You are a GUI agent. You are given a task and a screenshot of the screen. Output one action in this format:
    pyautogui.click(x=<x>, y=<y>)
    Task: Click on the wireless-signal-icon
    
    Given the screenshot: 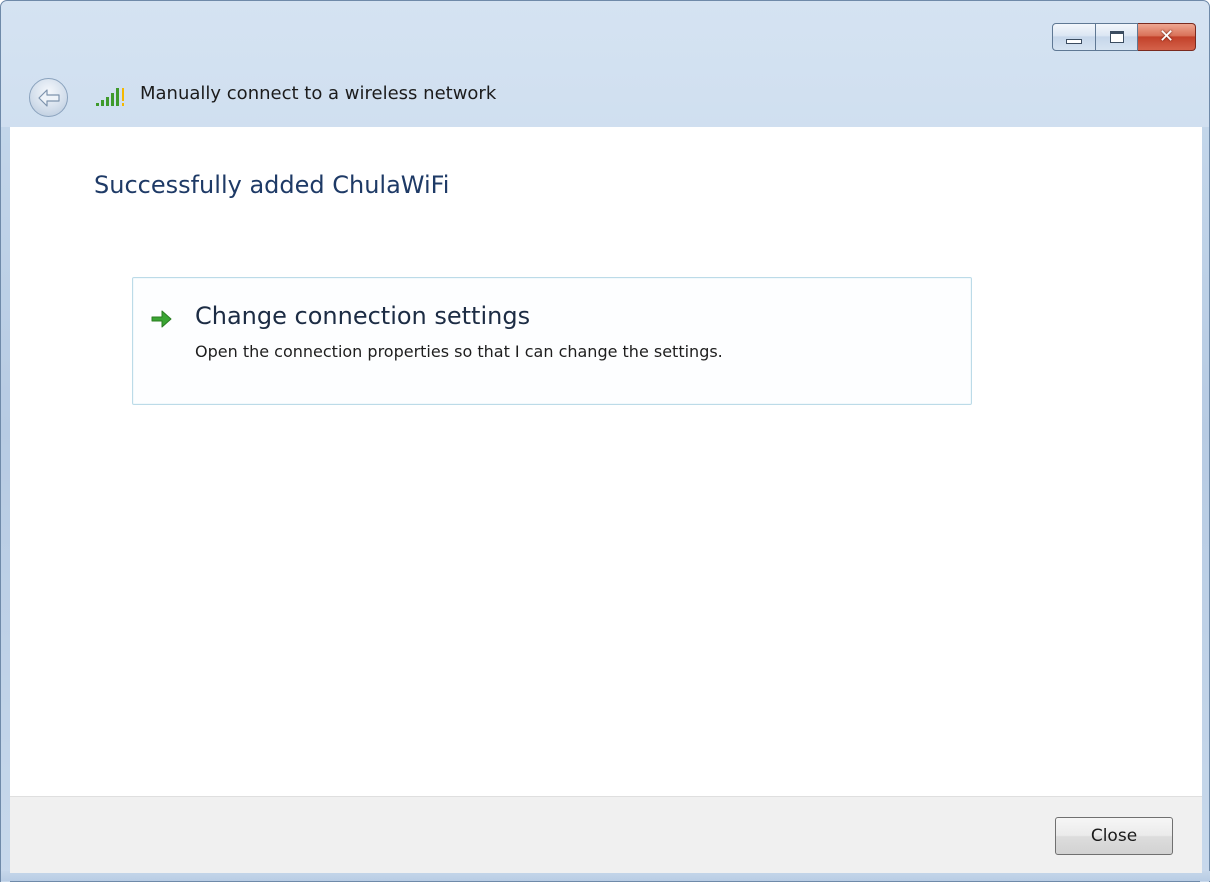 What is the action you would take?
    pyautogui.click(x=110, y=97)
    